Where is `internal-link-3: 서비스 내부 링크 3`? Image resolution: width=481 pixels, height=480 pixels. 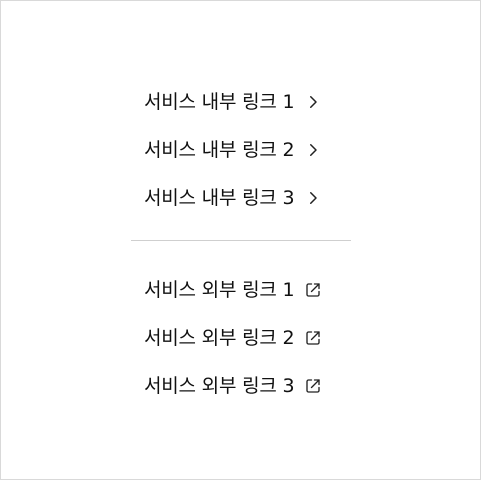
internal-link-3: 서비스 내부 링크 3 is located at coordinates (233, 198).